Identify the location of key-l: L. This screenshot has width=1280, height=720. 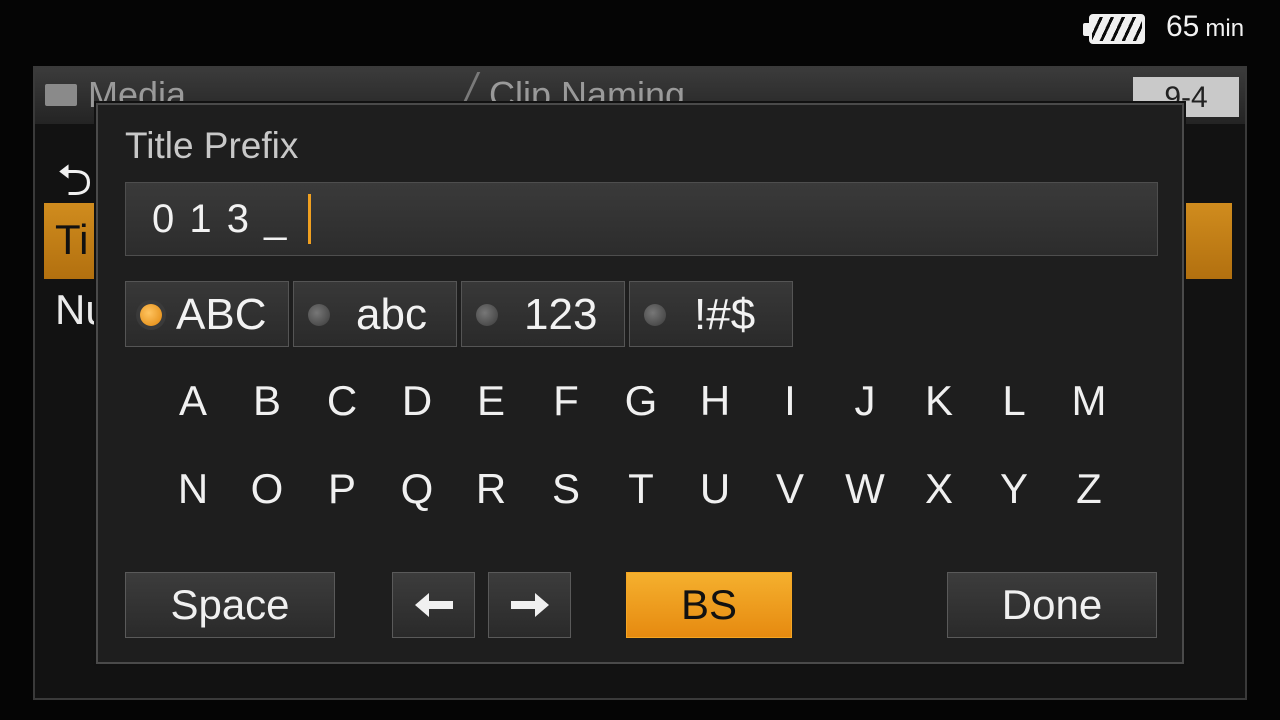
(1014, 401).